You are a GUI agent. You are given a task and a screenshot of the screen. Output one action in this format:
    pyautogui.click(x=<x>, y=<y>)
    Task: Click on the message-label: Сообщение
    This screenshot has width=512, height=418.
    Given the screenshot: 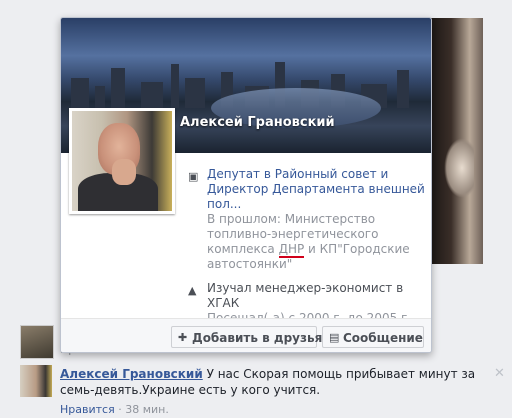 What is the action you would take?
    pyautogui.click(x=383, y=338)
    